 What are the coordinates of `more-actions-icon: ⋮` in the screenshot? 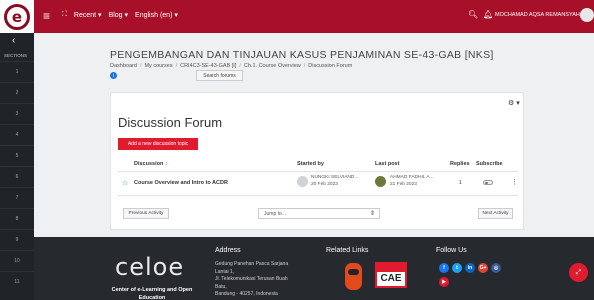 It's located at (514, 182).